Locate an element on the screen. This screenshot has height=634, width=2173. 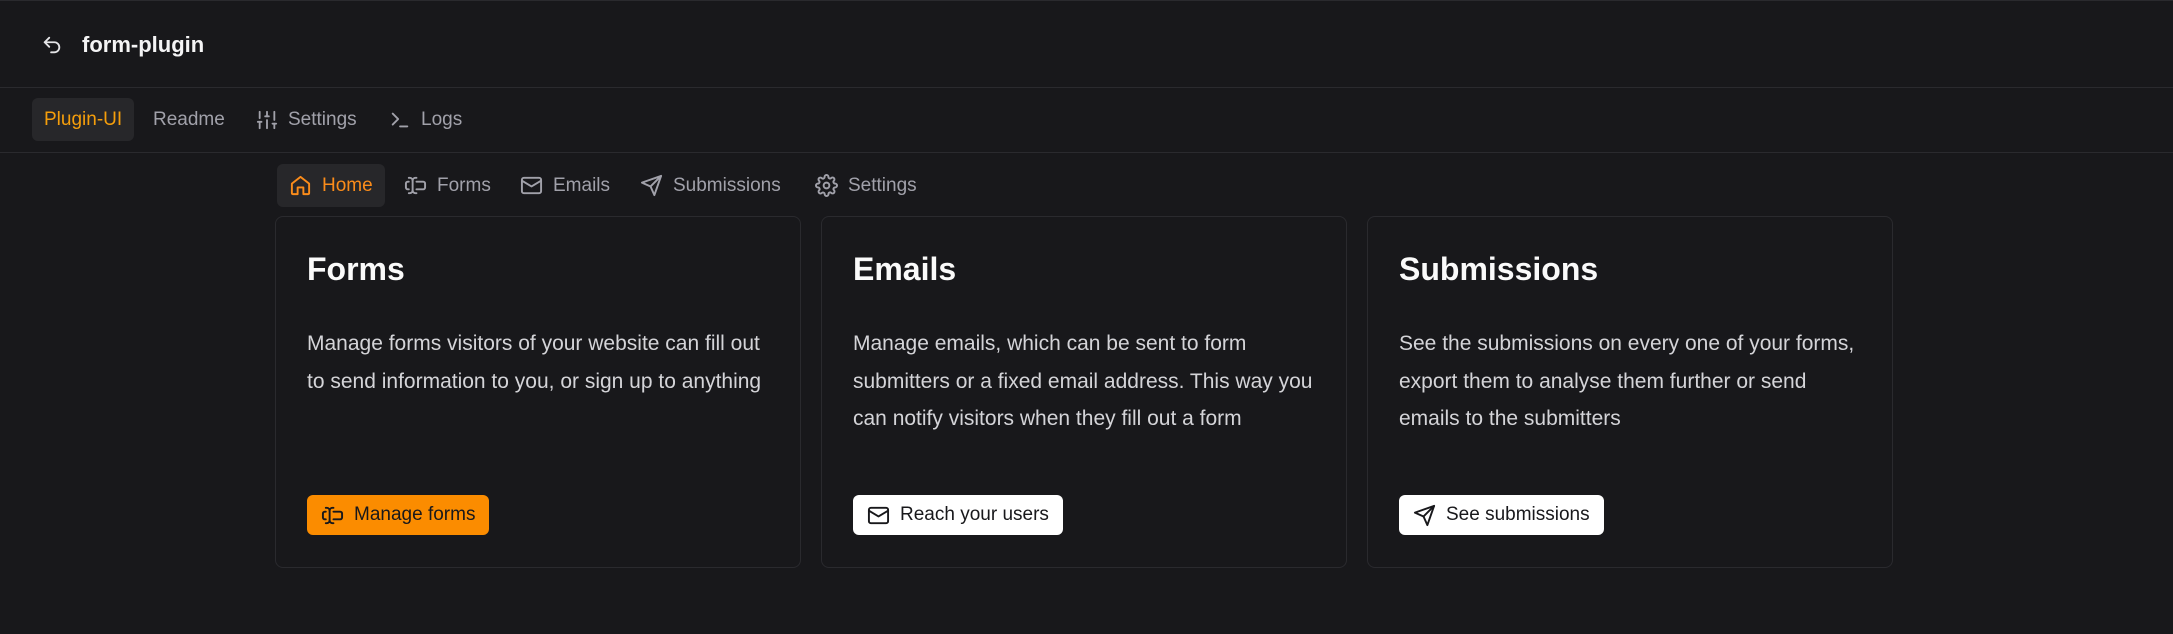
subnav-label: Submissions is located at coordinates (727, 185).